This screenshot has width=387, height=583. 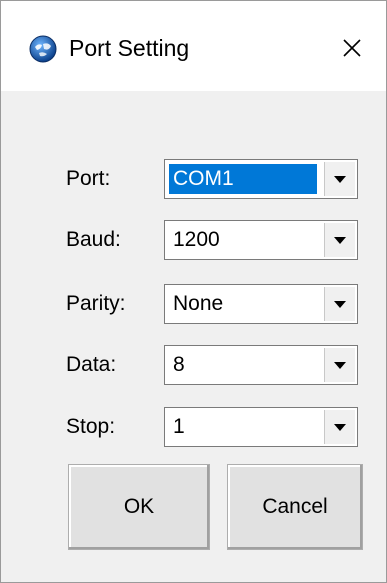 What do you see at coordinates (261, 304) in the screenshot?
I see `parity-select: None` at bounding box center [261, 304].